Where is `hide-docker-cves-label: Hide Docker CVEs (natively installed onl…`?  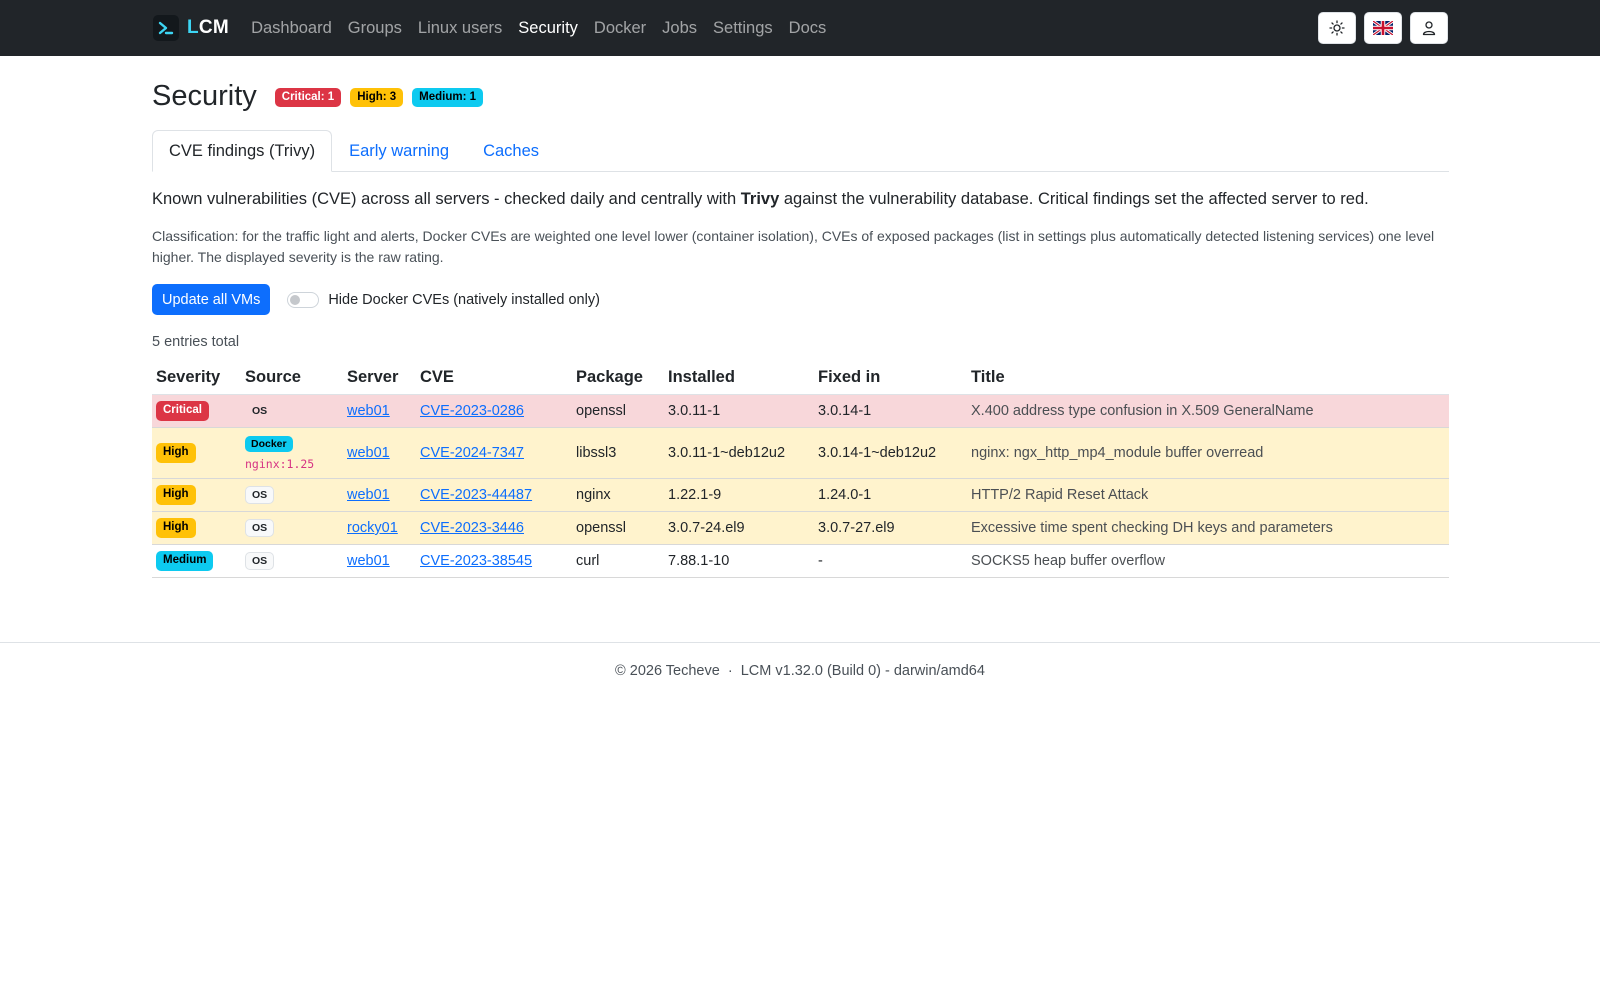 hide-docker-cves-label: Hide Docker CVEs (natively installed onl… is located at coordinates (464, 300).